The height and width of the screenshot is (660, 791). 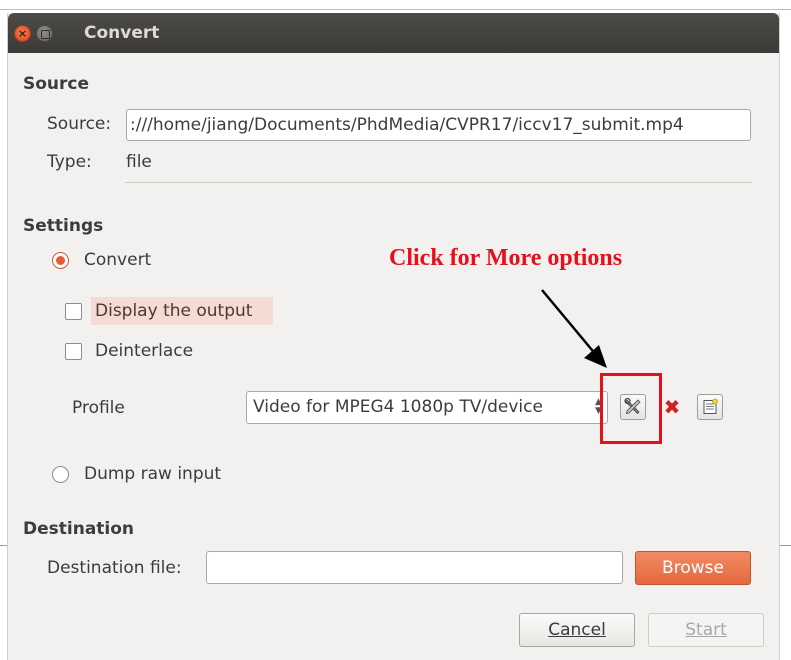 I want to click on new-profile-button, so click(x=710, y=407).